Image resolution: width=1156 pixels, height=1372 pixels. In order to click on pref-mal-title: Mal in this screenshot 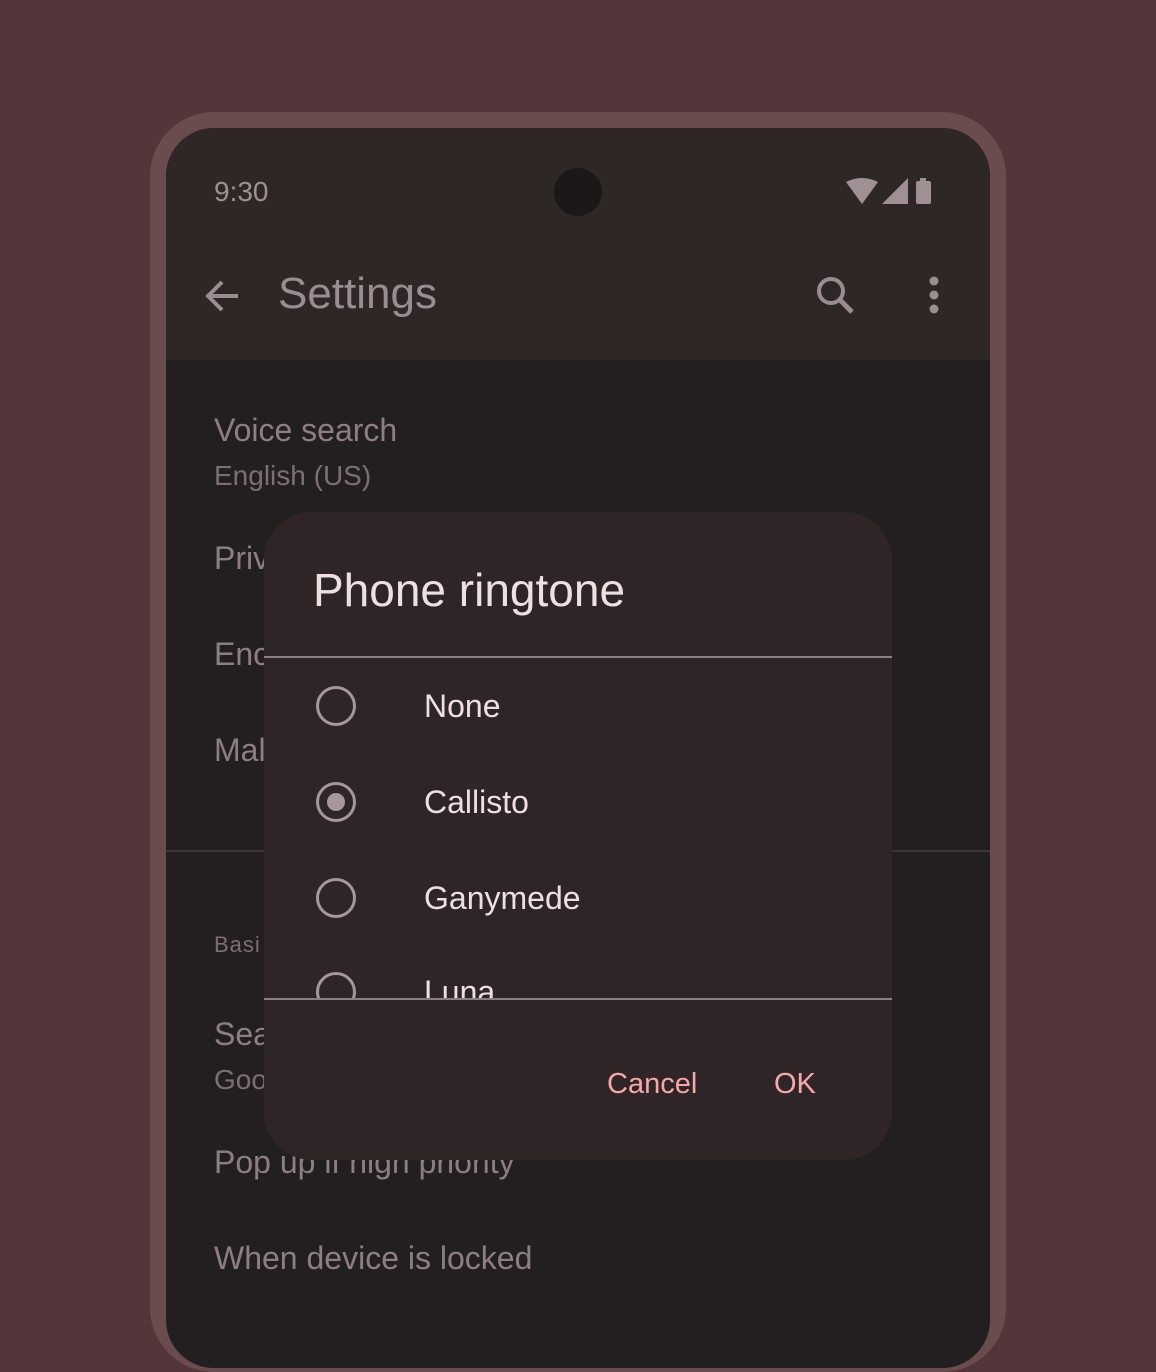, I will do `click(240, 750)`.